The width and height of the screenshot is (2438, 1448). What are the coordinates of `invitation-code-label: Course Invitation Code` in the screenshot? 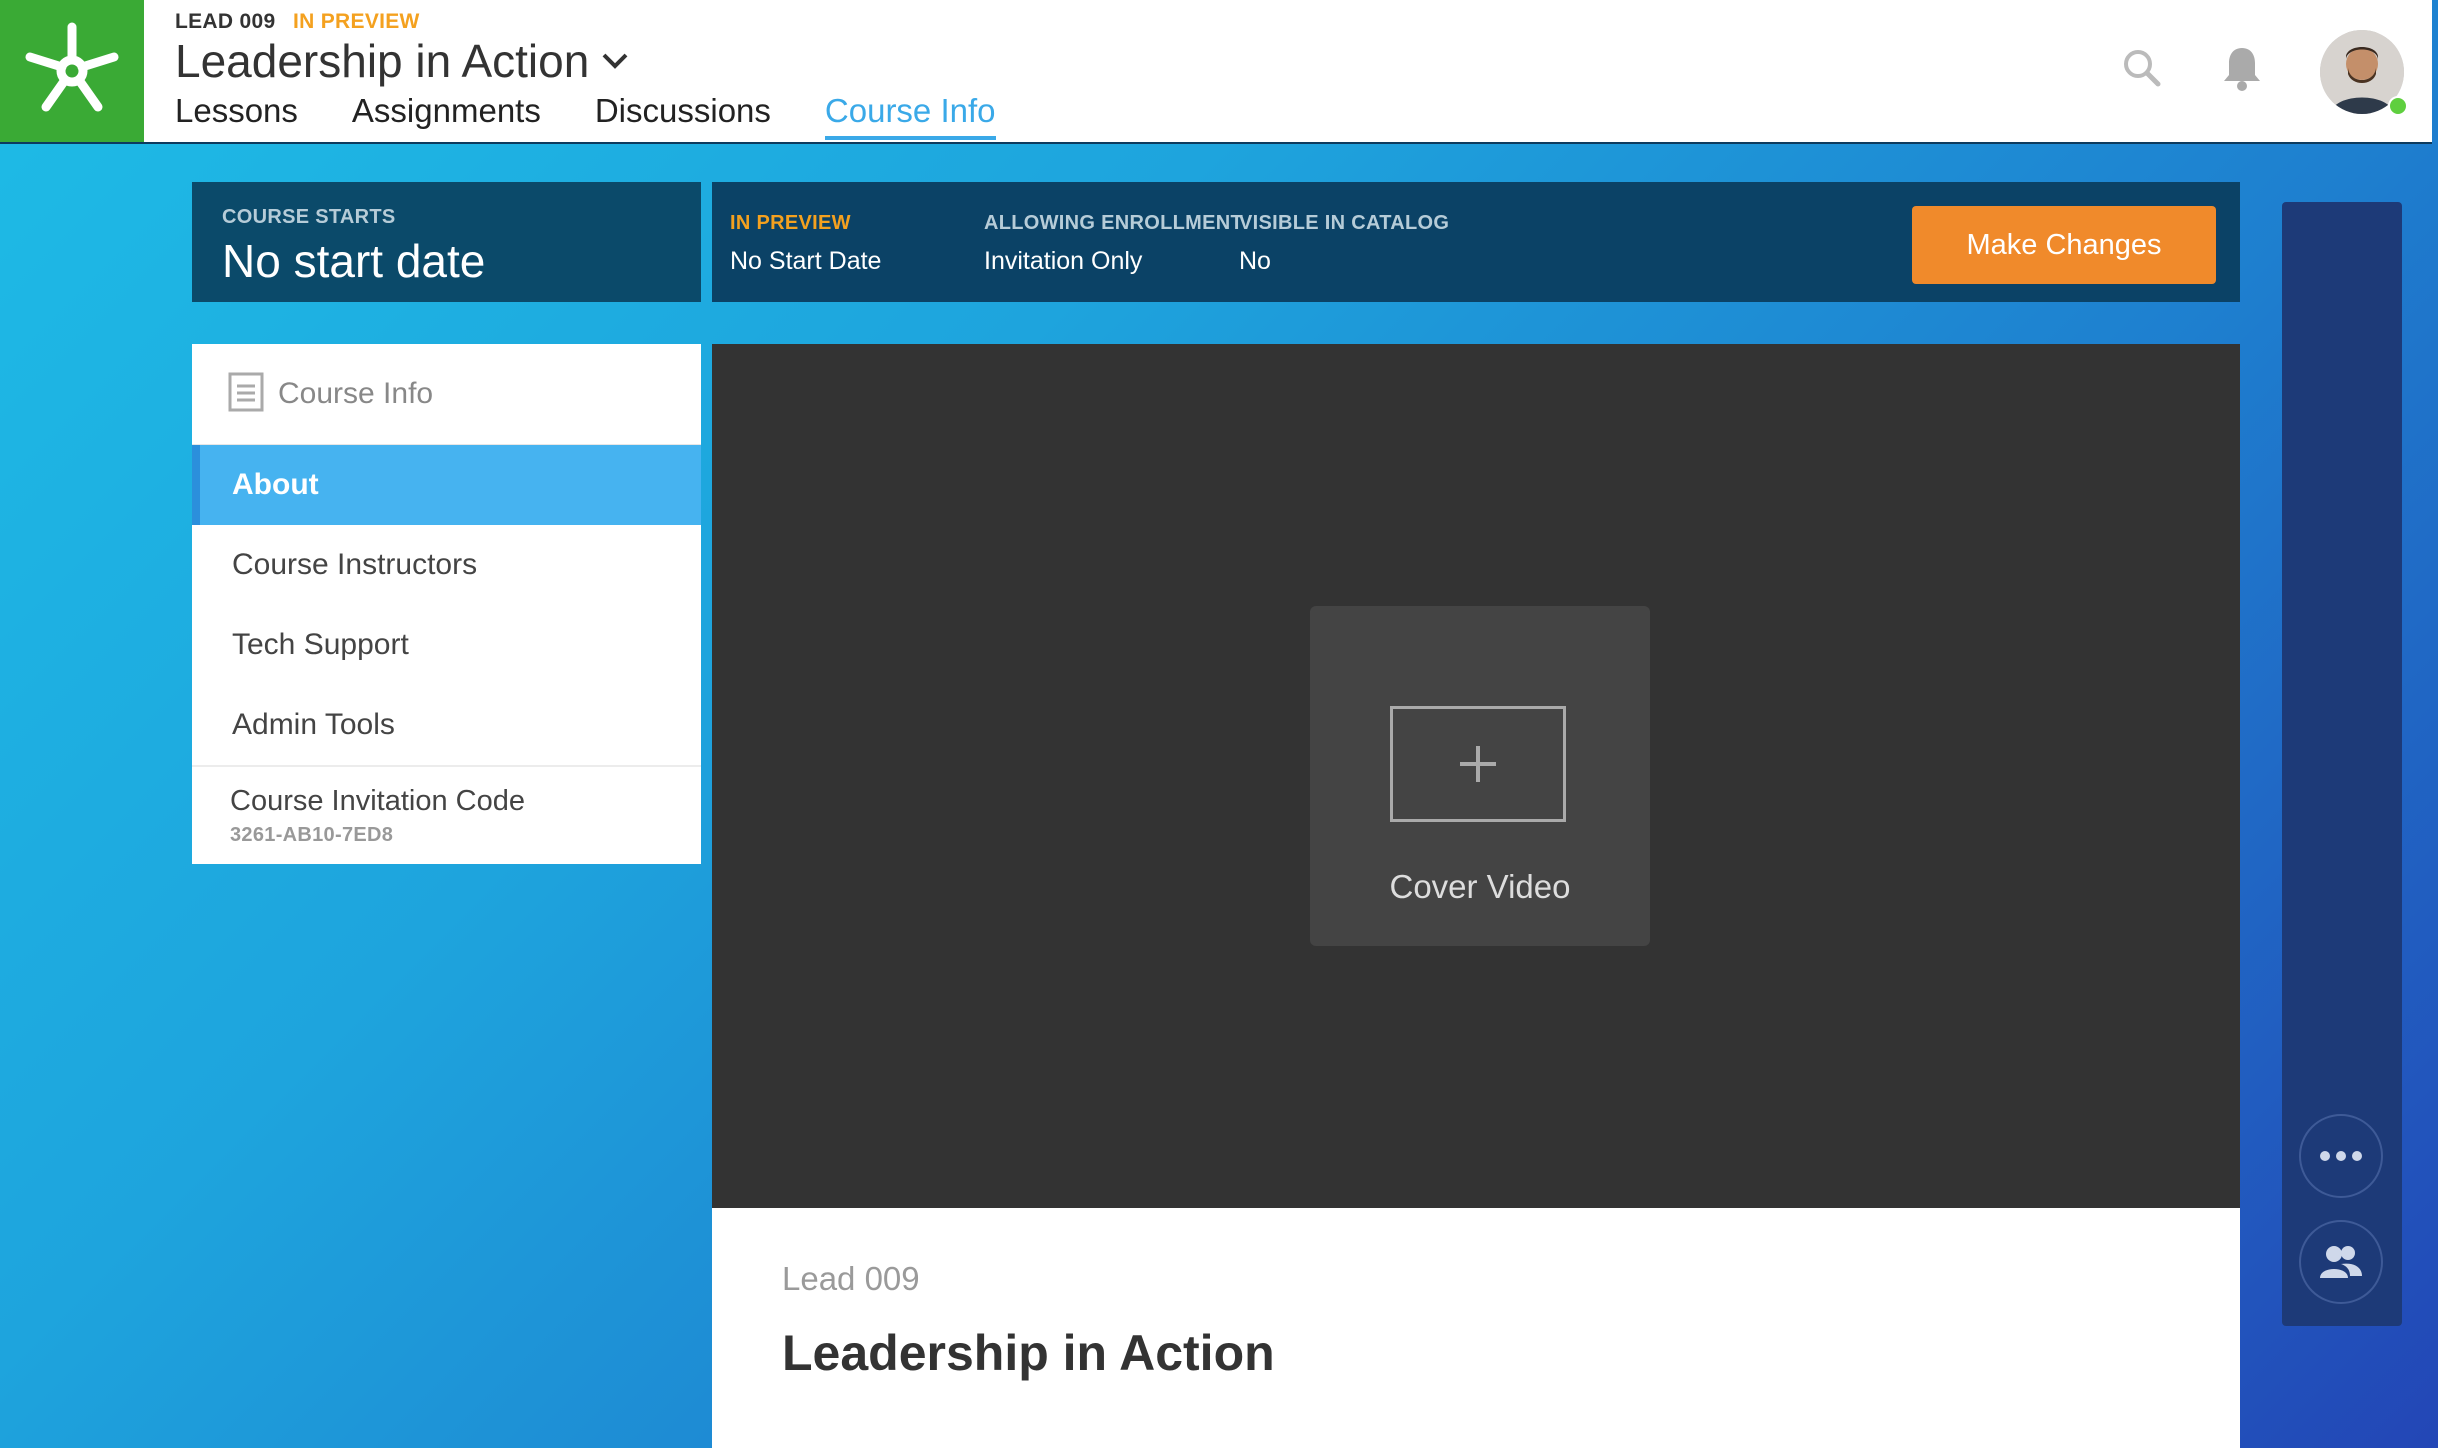 It's located at (377, 801).